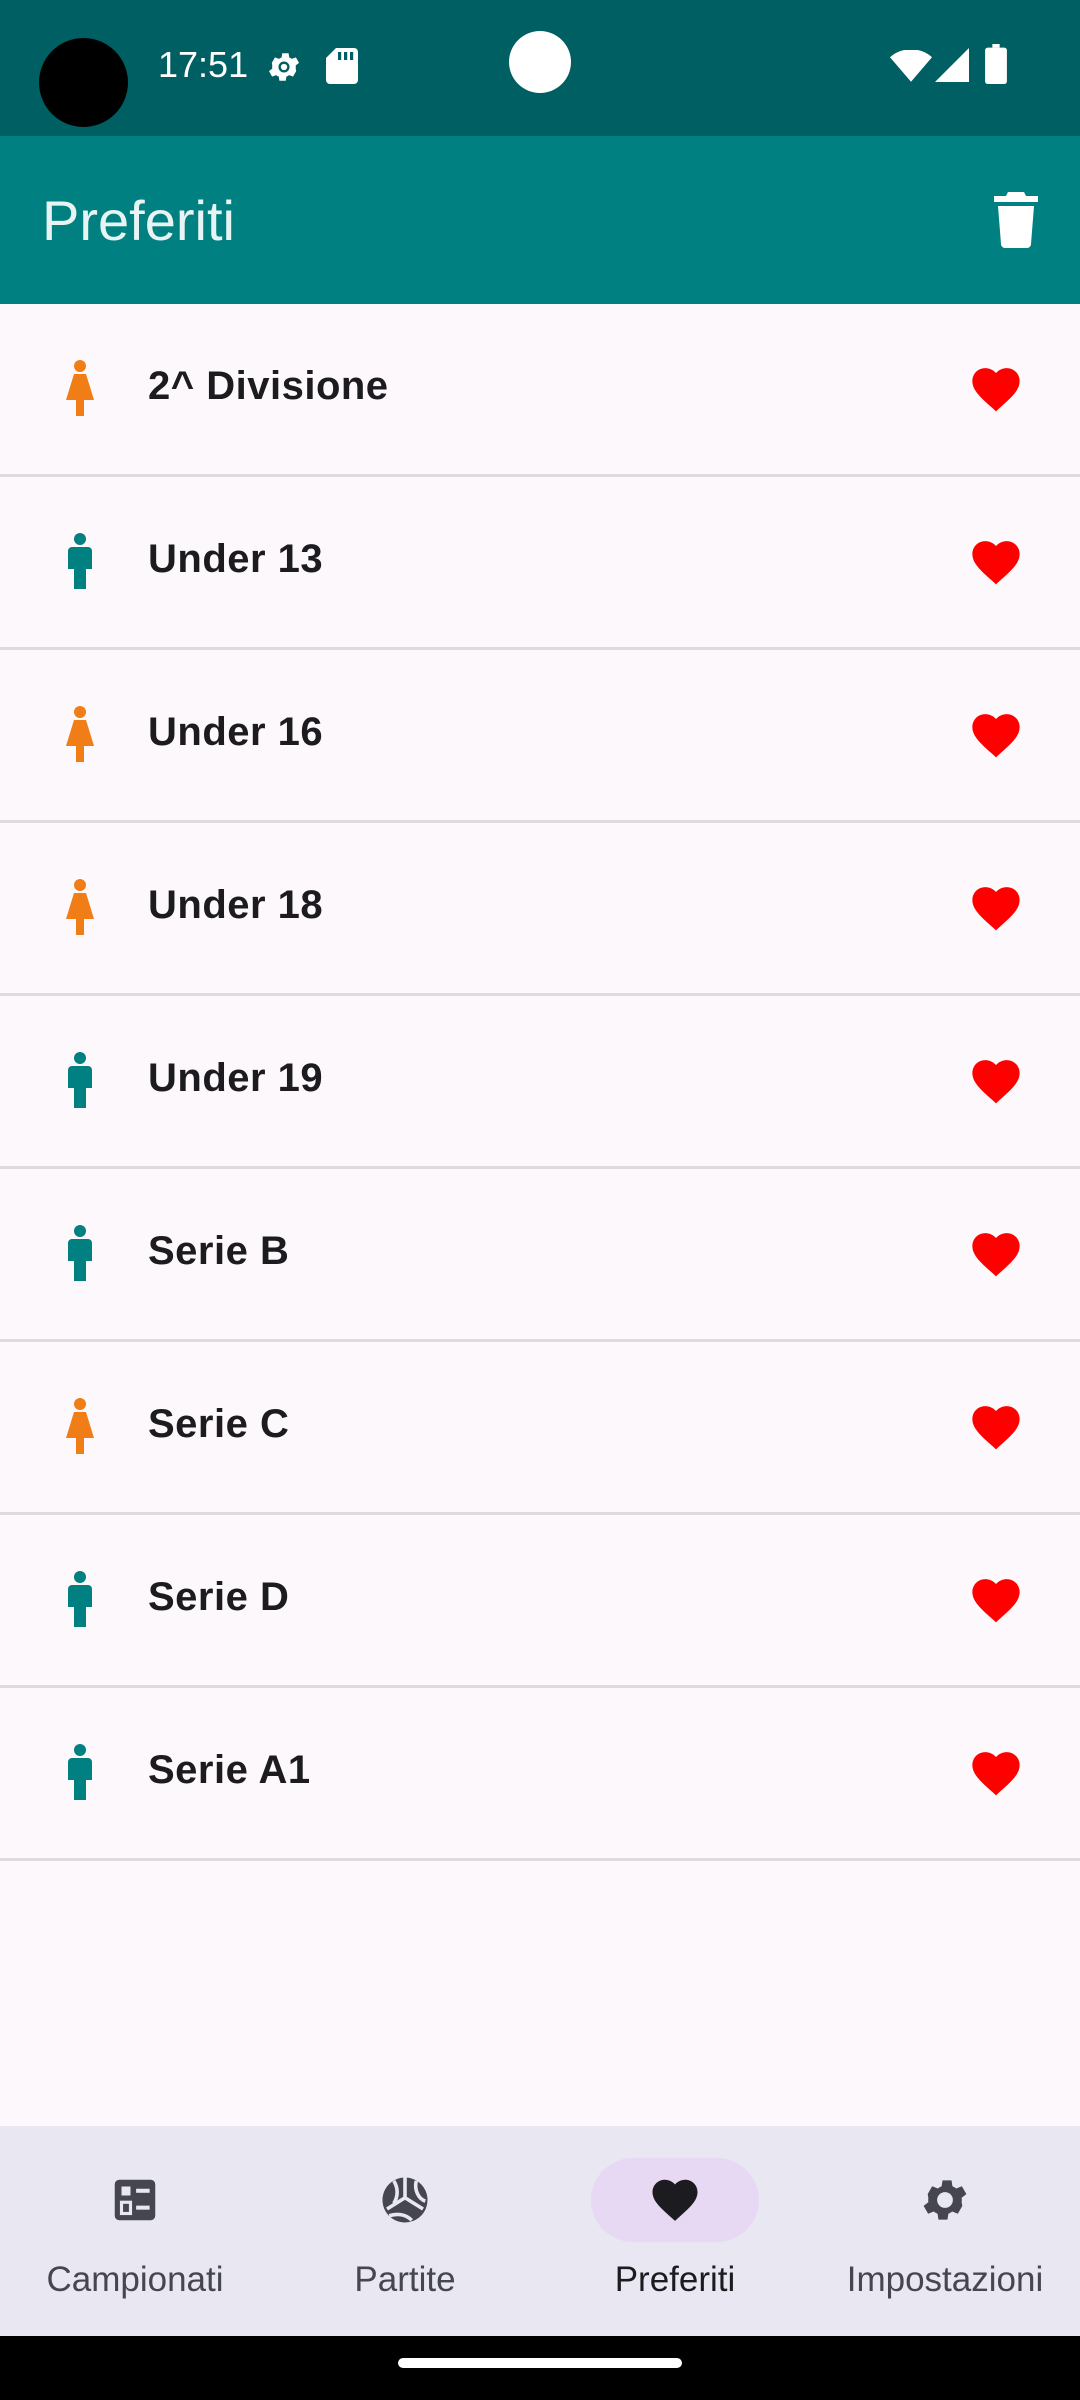 The height and width of the screenshot is (2400, 1080). I want to click on nav-item-campionati: Campionati, so click(135, 2231).